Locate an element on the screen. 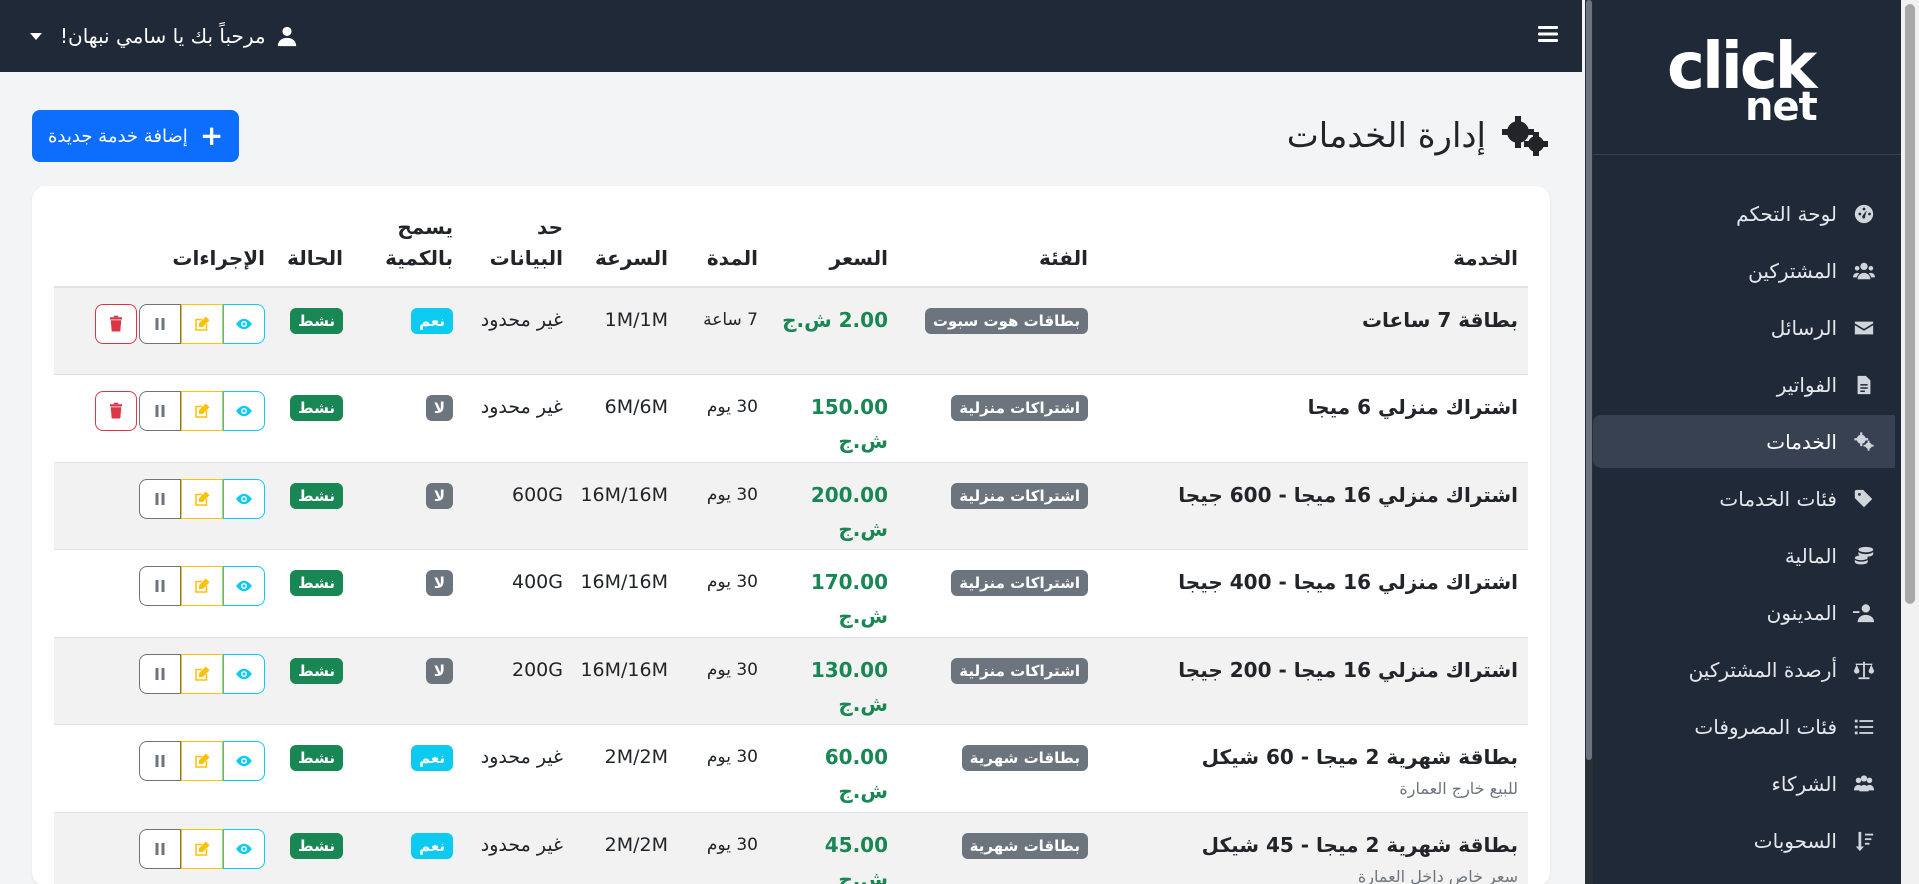 Image resolution: width=1919 pixels, height=884 pixels. sidebar-item-label: أرصدة المشتركين is located at coordinates (1762, 669).